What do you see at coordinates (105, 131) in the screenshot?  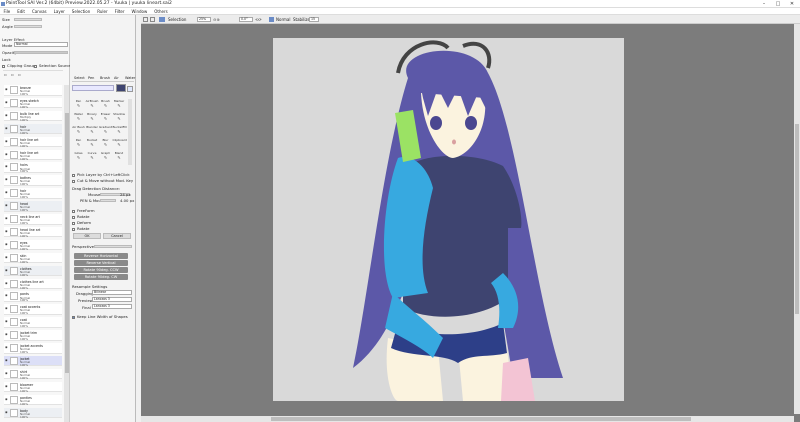 I see `brush-tool-slot: Gradient ✎` at bounding box center [105, 131].